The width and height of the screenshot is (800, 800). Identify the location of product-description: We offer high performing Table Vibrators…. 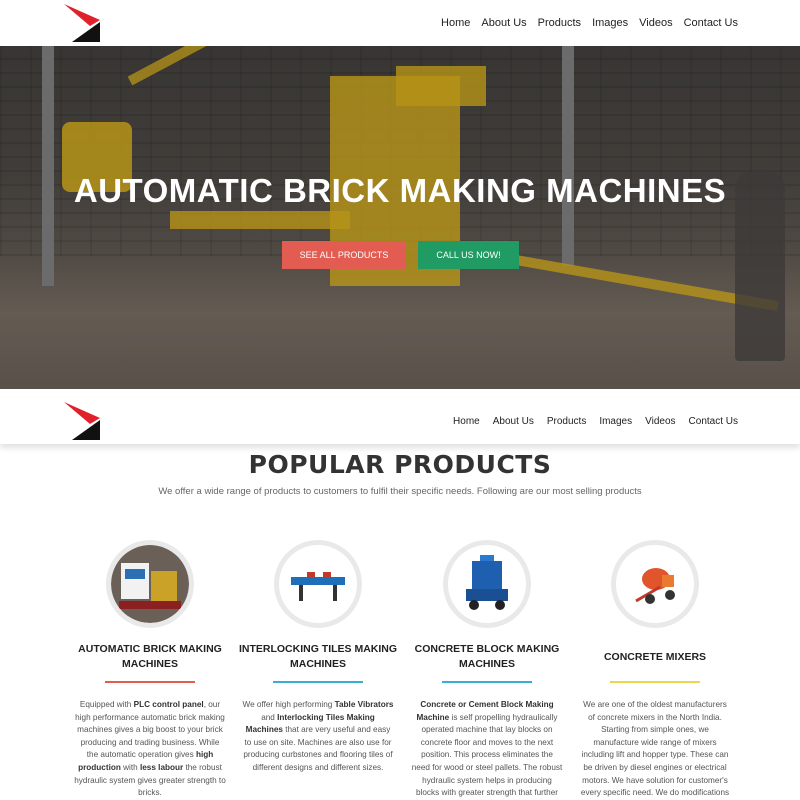
(318, 736).